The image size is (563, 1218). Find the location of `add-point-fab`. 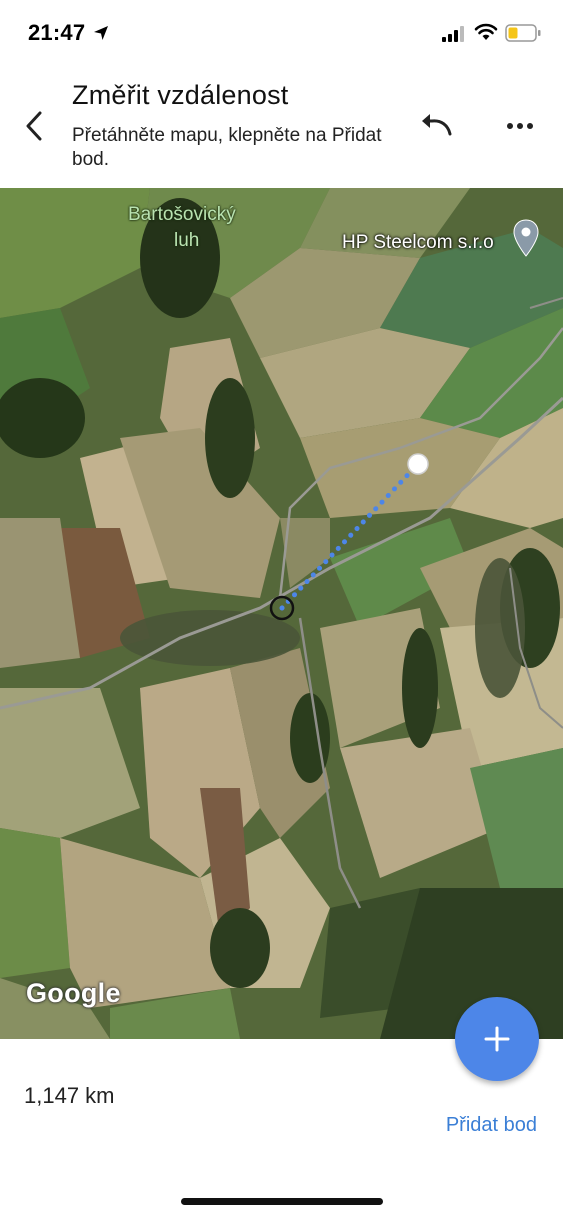

add-point-fab is located at coordinates (497, 1039).